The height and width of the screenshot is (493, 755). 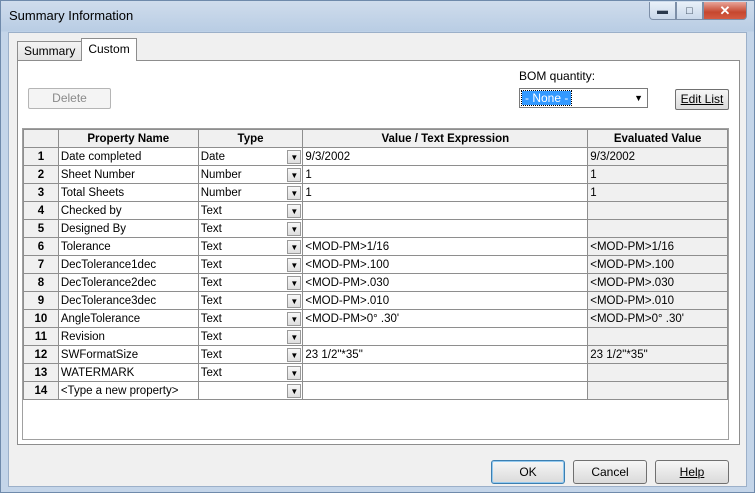 What do you see at coordinates (610, 472) in the screenshot?
I see `cancel-button: Cancel` at bounding box center [610, 472].